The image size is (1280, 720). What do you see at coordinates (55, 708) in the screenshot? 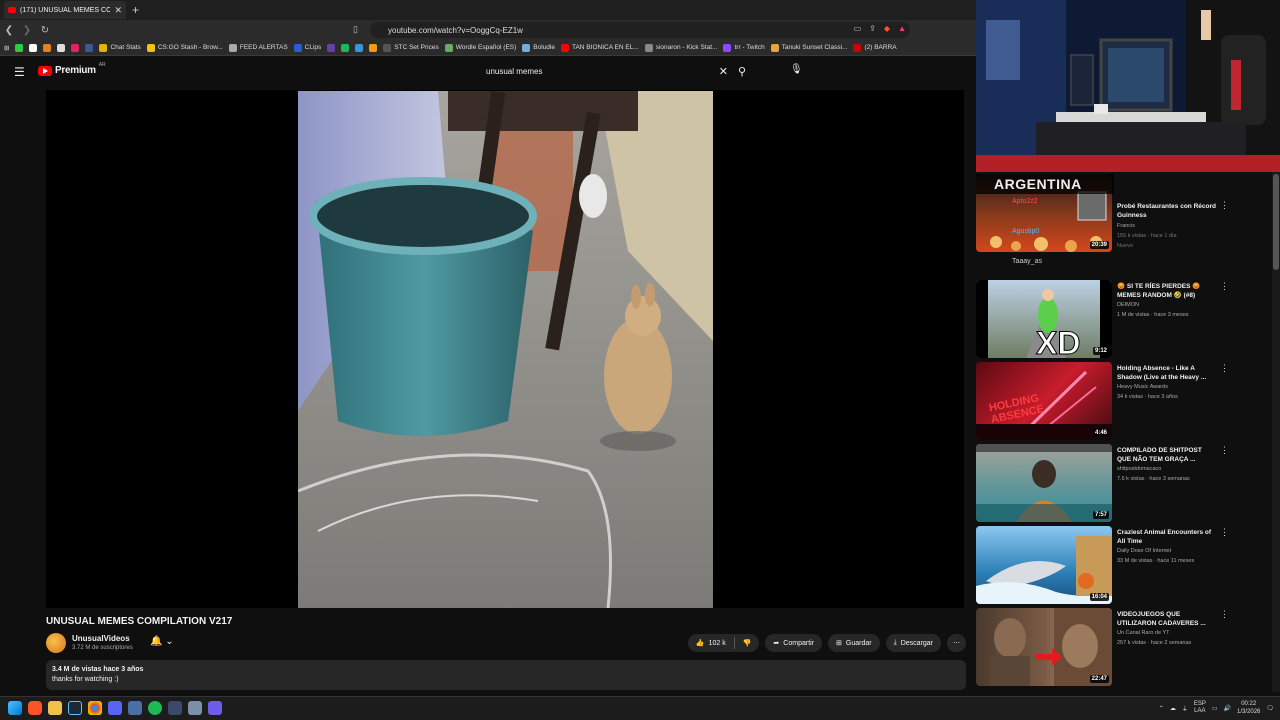
I see `file-explorer-icon` at bounding box center [55, 708].